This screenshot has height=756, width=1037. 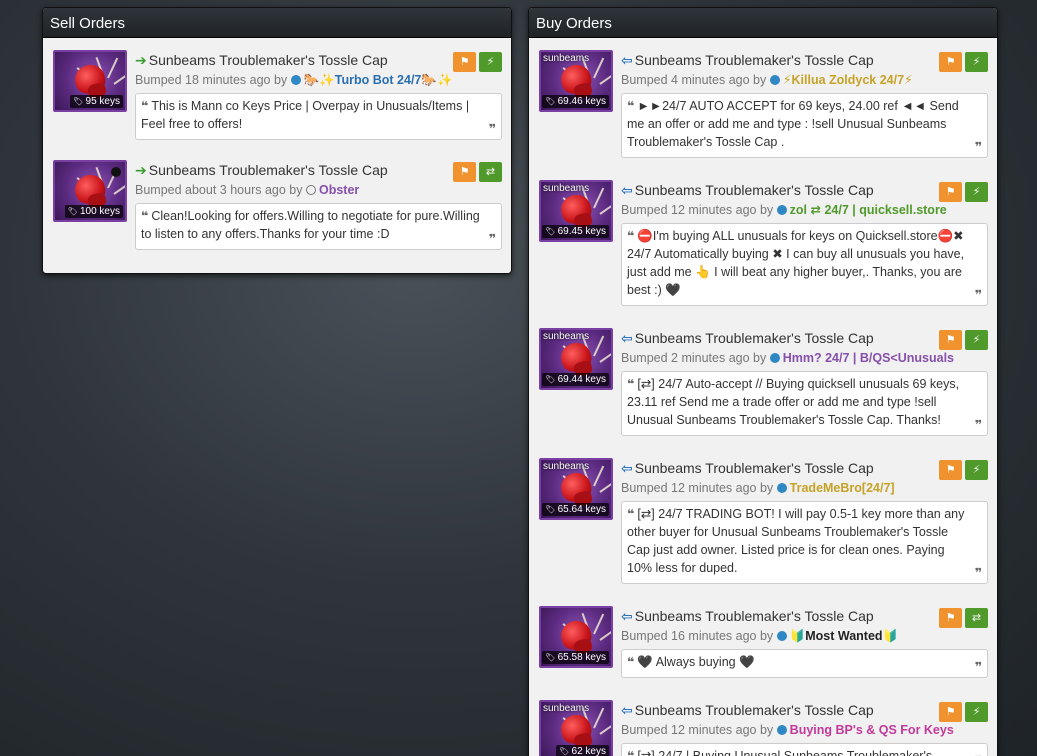 I want to click on effect-label: sunbeams, so click(x=566, y=188).